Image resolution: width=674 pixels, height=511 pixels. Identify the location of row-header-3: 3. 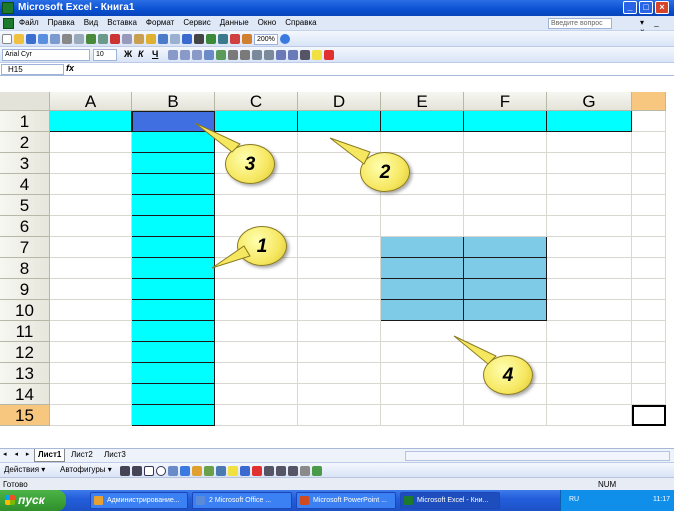
(25, 163).